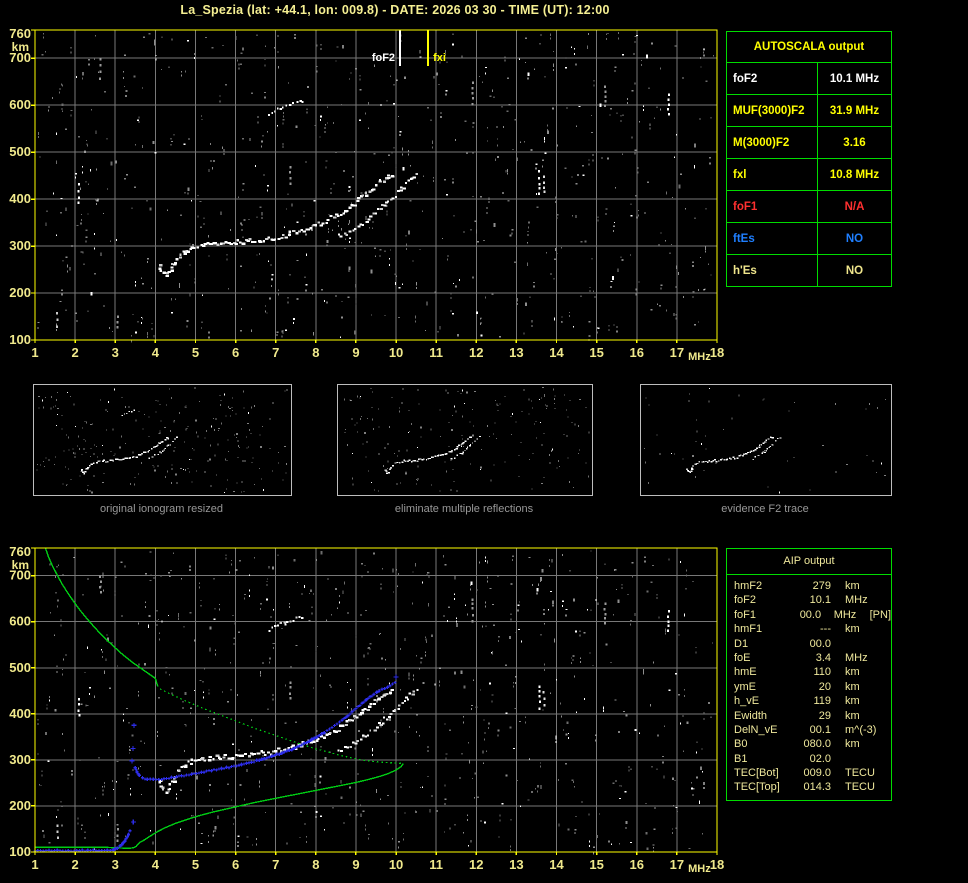 The width and height of the screenshot is (968, 883). What do you see at coordinates (824, 715) in the screenshot?
I see `aip-cell: 29` at bounding box center [824, 715].